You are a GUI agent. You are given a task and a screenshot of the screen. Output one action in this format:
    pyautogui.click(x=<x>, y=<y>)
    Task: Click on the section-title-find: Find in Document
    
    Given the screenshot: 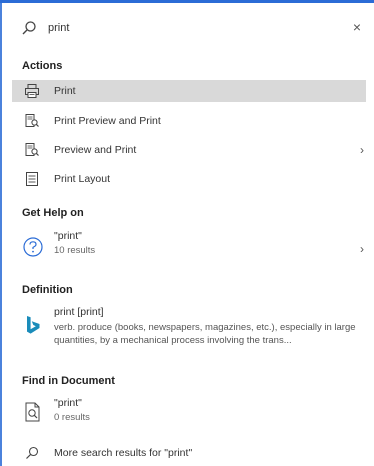 What is the action you would take?
    pyautogui.click(x=68, y=381)
    